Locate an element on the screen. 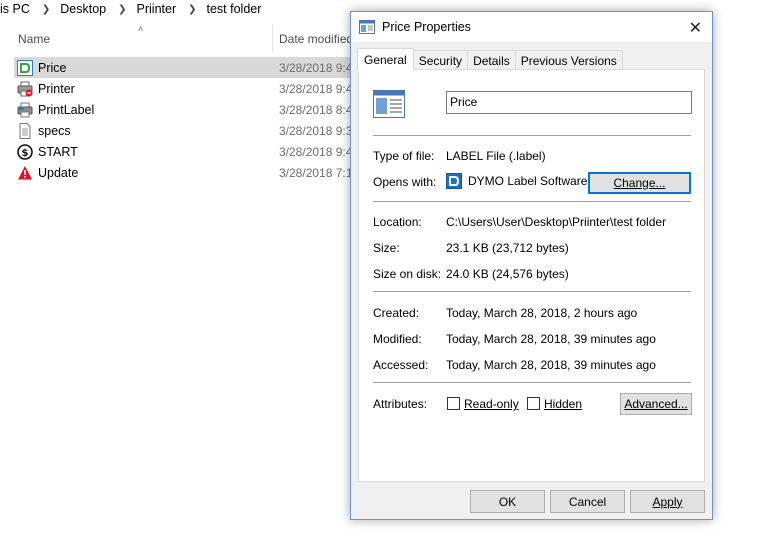 The image size is (779, 560). apply-button-label: Apply is located at coordinates (667, 501).